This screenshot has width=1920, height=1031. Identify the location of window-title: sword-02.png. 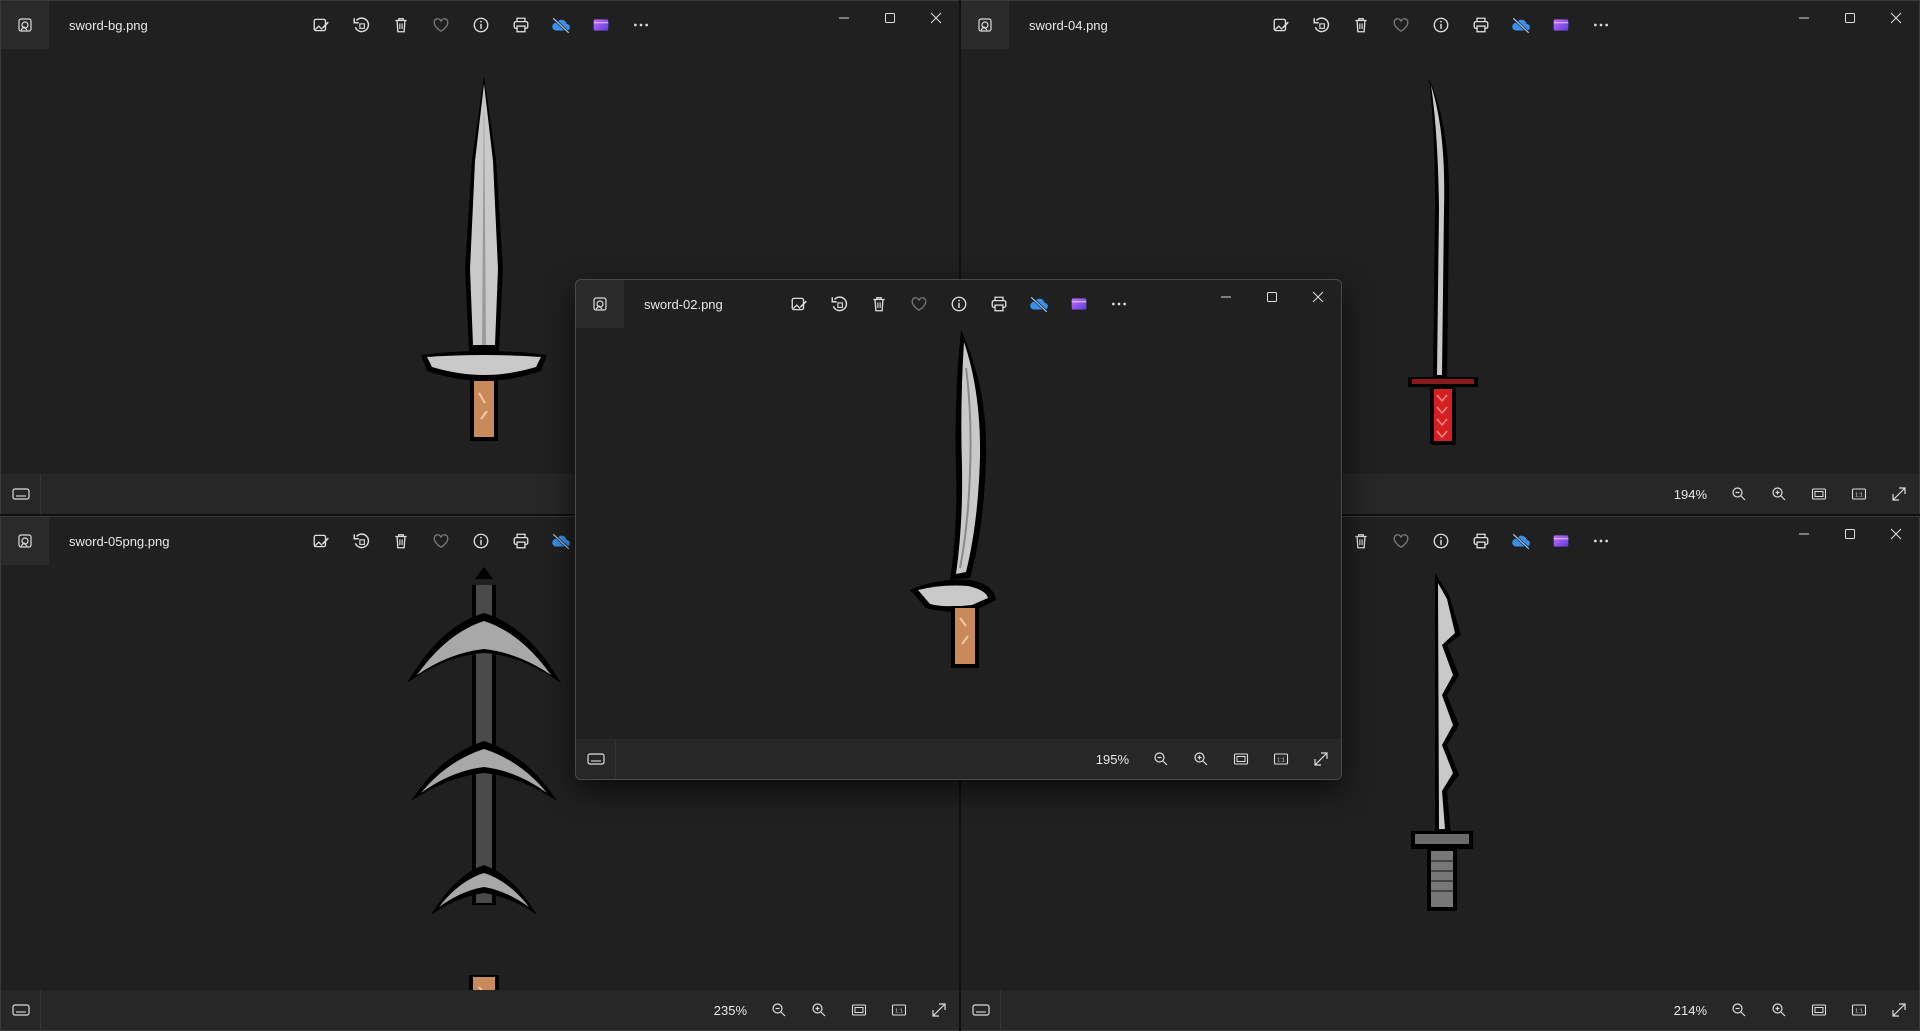
(683, 304).